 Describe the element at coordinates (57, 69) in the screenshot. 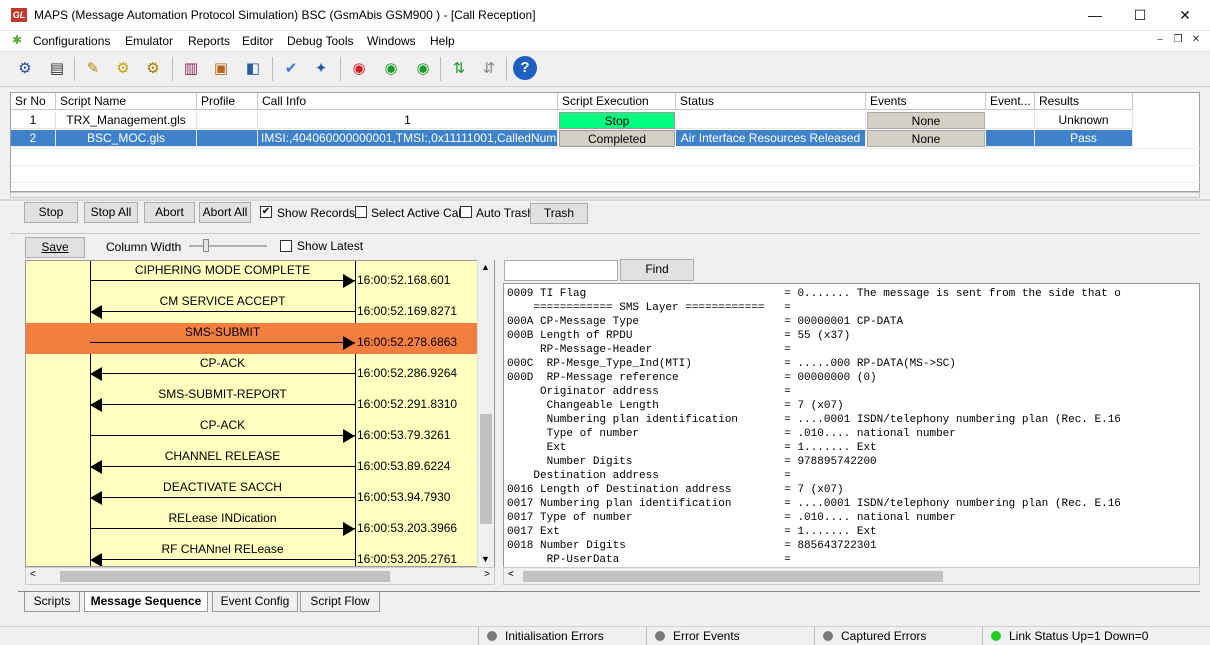

I see `notes-icon: ▤` at that location.